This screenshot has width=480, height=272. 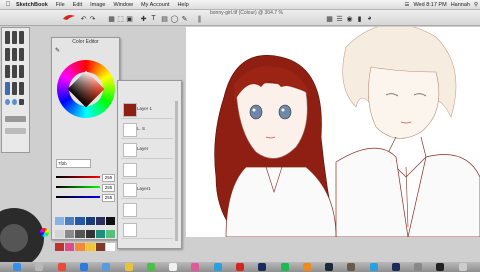 What do you see at coordinates (429, 5) in the screenshot?
I see `clock: Wed 8:17 PM` at bounding box center [429, 5].